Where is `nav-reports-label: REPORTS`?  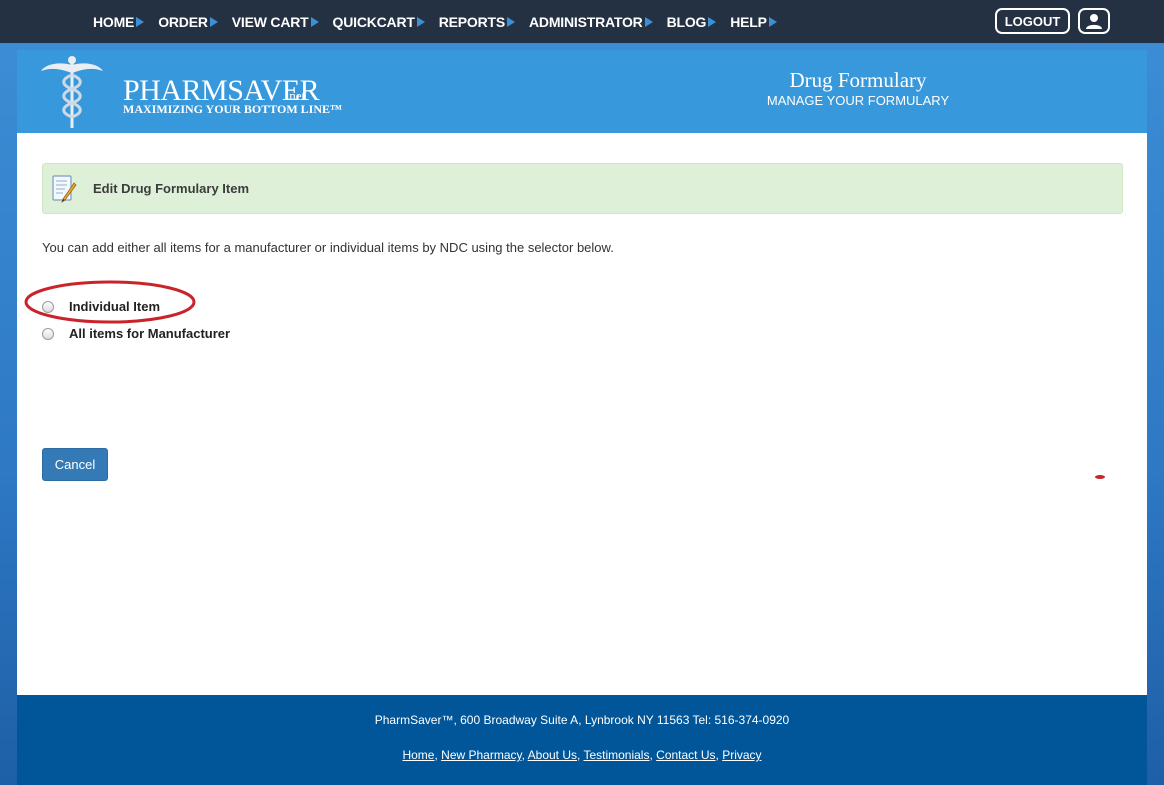 nav-reports-label: REPORTS is located at coordinates (472, 22).